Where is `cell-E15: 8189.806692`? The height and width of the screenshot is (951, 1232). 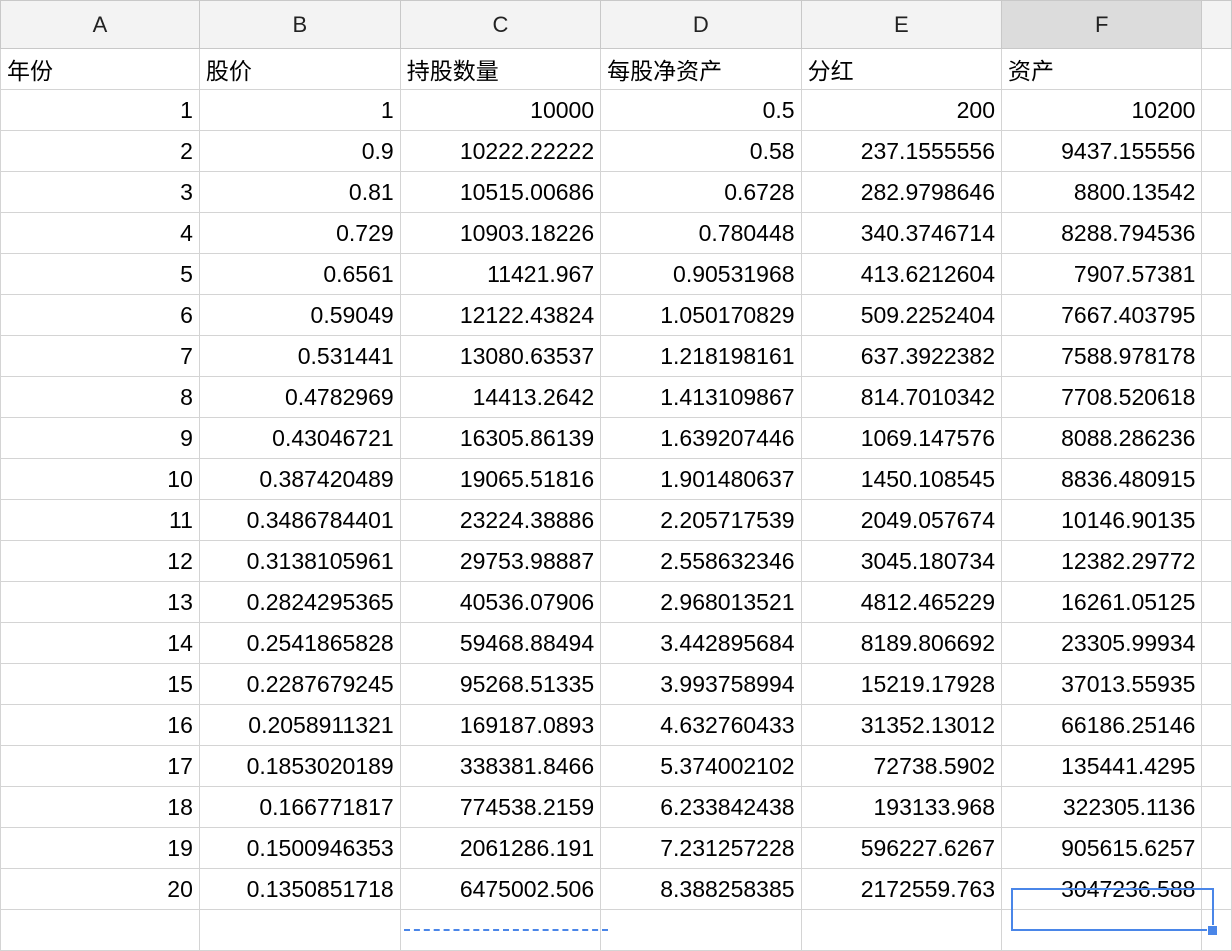
cell-E15: 8189.806692 is located at coordinates (901, 643).